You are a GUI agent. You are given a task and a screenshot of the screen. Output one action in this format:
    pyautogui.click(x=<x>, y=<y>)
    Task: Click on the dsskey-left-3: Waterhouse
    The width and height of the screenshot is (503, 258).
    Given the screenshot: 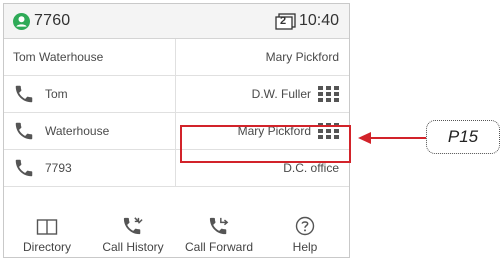 What is the action you would take?
    pyautogui.click(x=90, y=131)
    